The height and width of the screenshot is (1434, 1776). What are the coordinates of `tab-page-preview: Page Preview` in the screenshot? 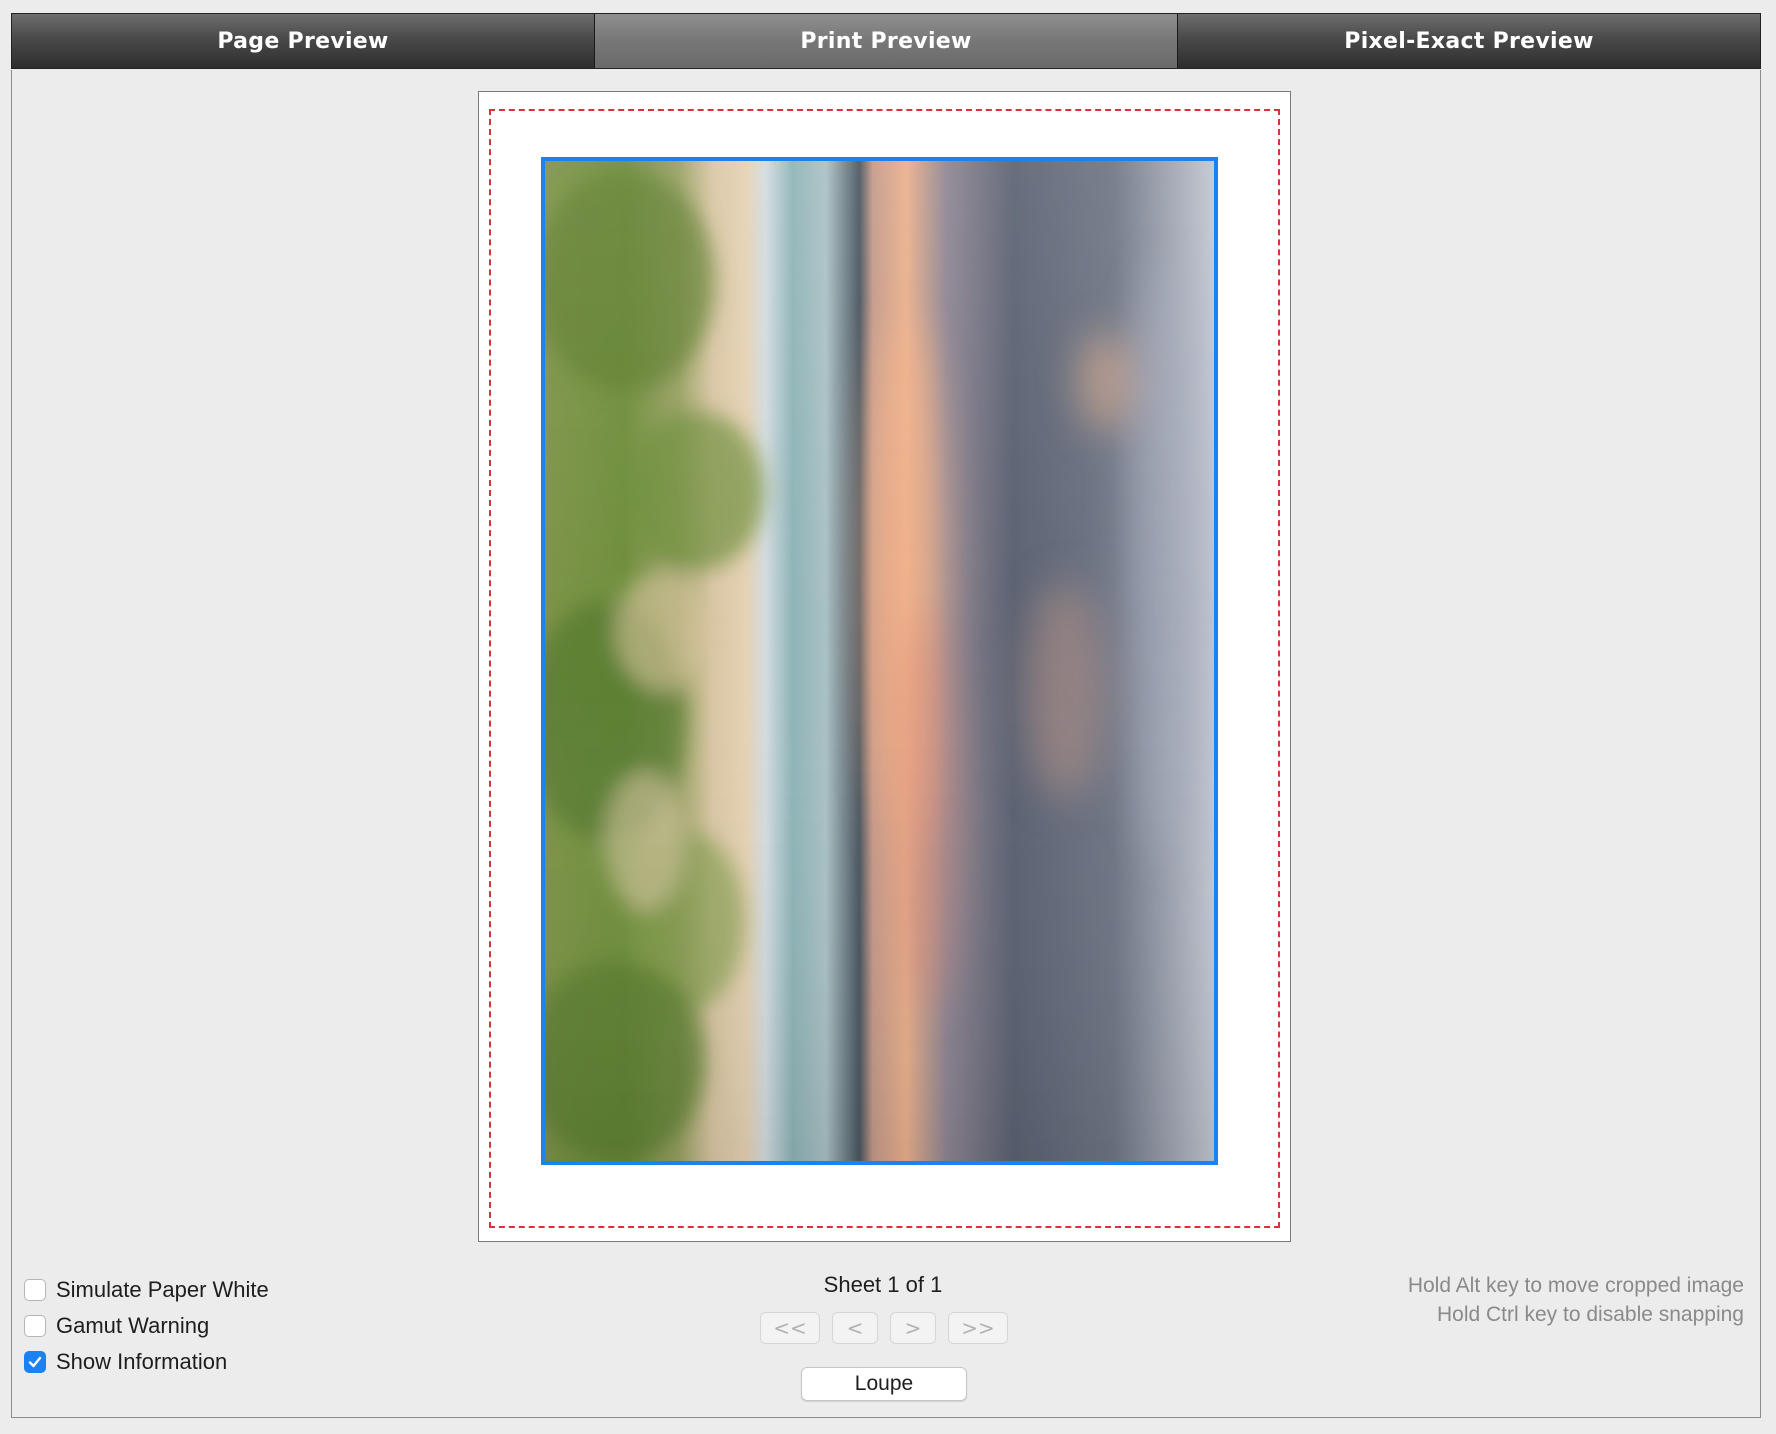 It's located at (303, 41).